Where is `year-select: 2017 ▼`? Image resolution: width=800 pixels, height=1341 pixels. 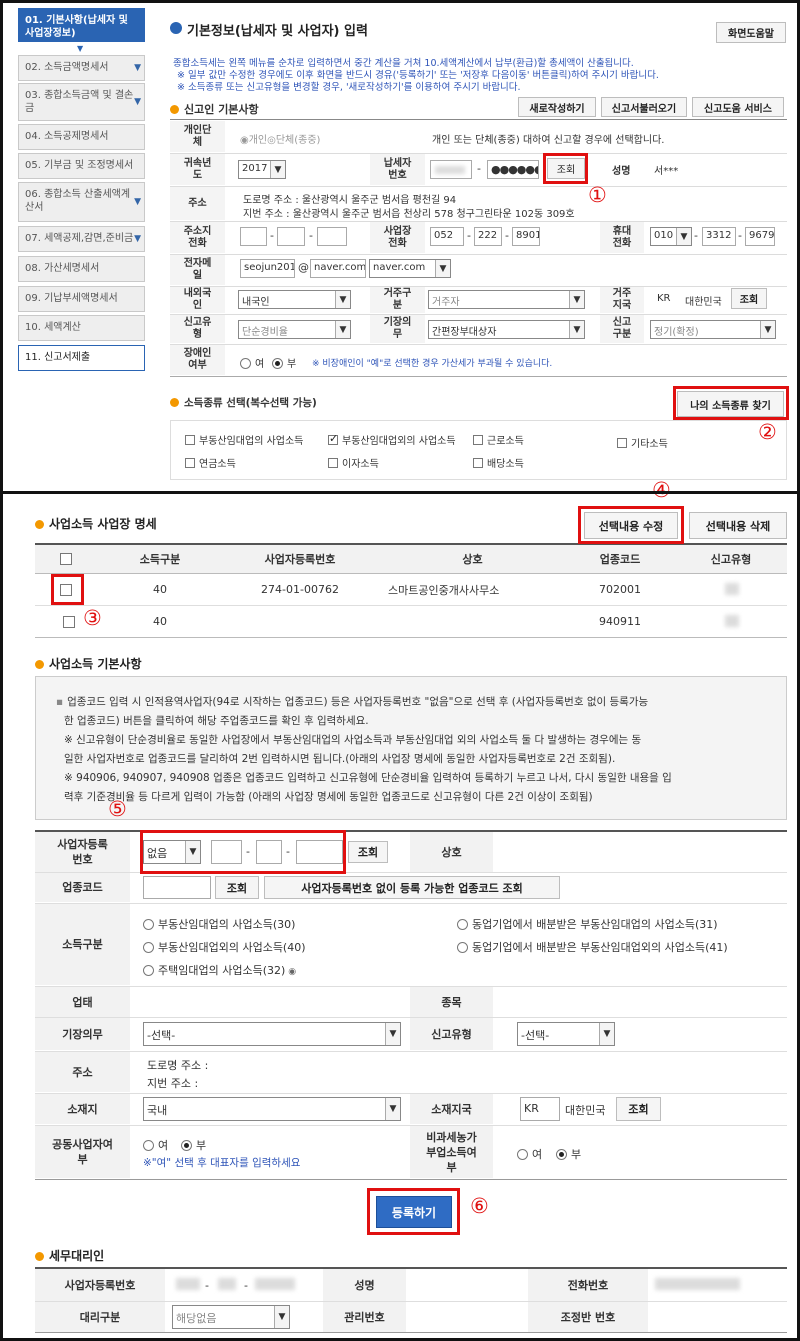
year-select: 2017 ▼ is located at coordinates (262, 169).